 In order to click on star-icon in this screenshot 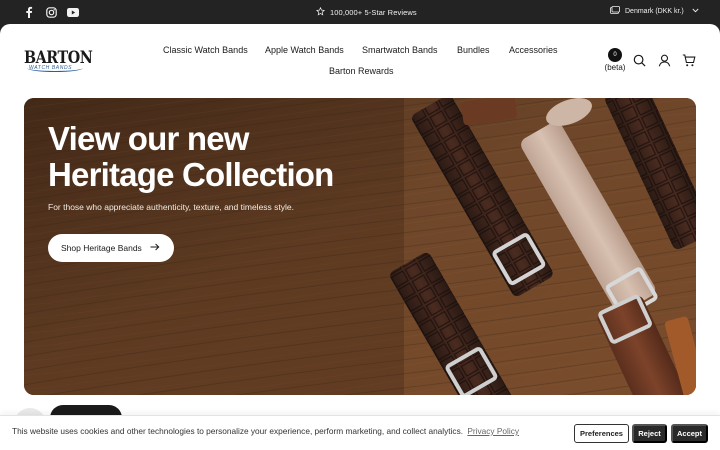, I will do `click(320, 12)`.